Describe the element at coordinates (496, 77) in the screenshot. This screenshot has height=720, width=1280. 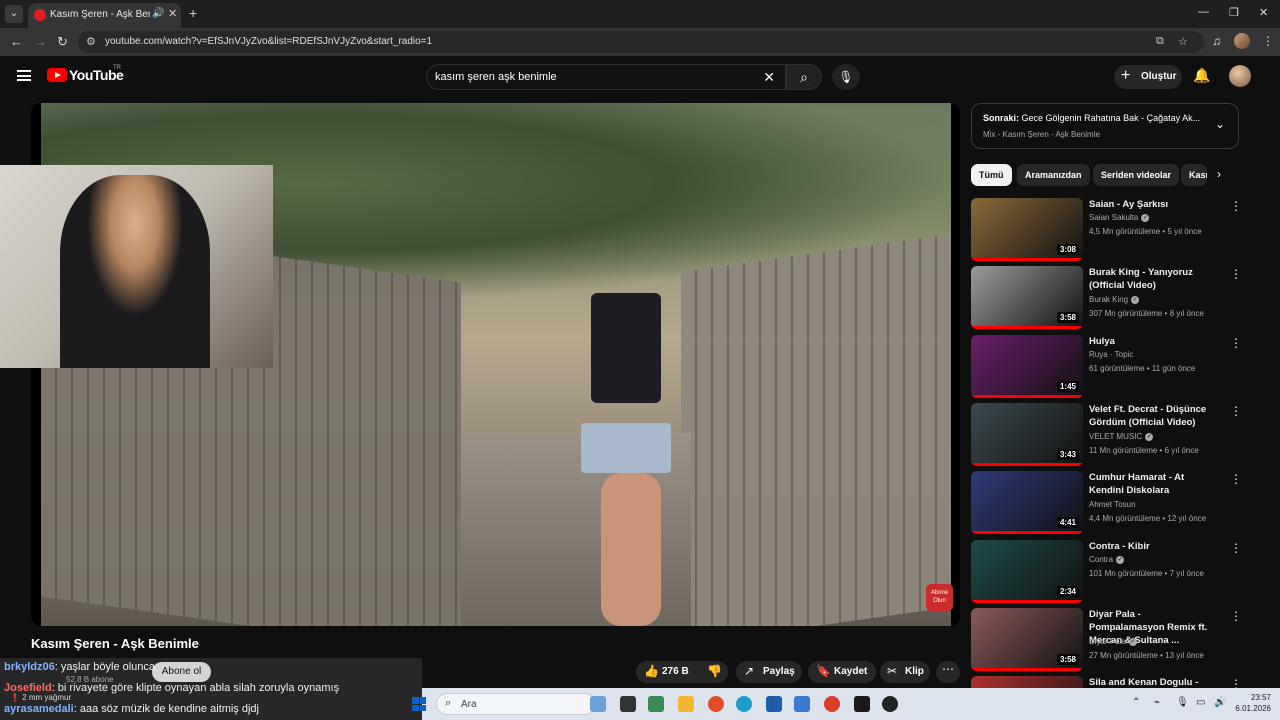
I see `search-query: kasım şeren aşk benimle` at that location.